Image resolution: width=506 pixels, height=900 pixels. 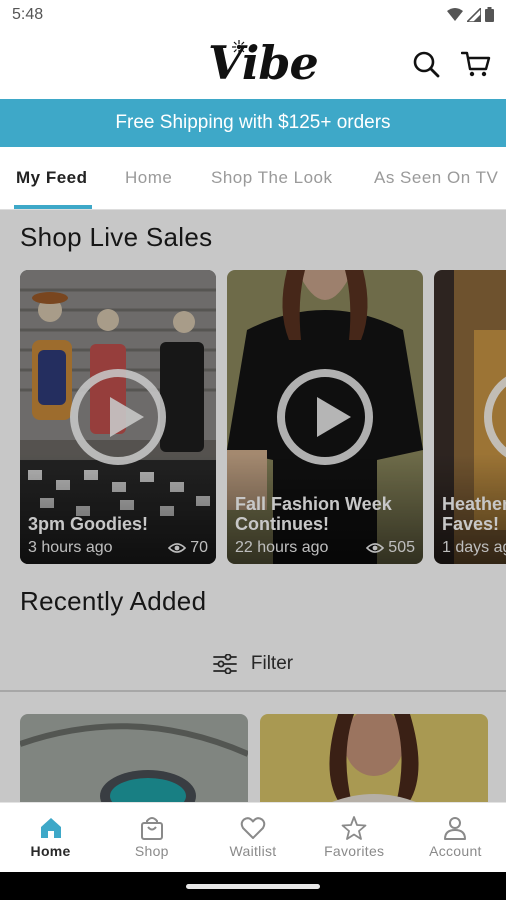 What do you see at coordinates (354, 828) in the screenshot?
I see `star-icon` at bounding box center [354, 828].